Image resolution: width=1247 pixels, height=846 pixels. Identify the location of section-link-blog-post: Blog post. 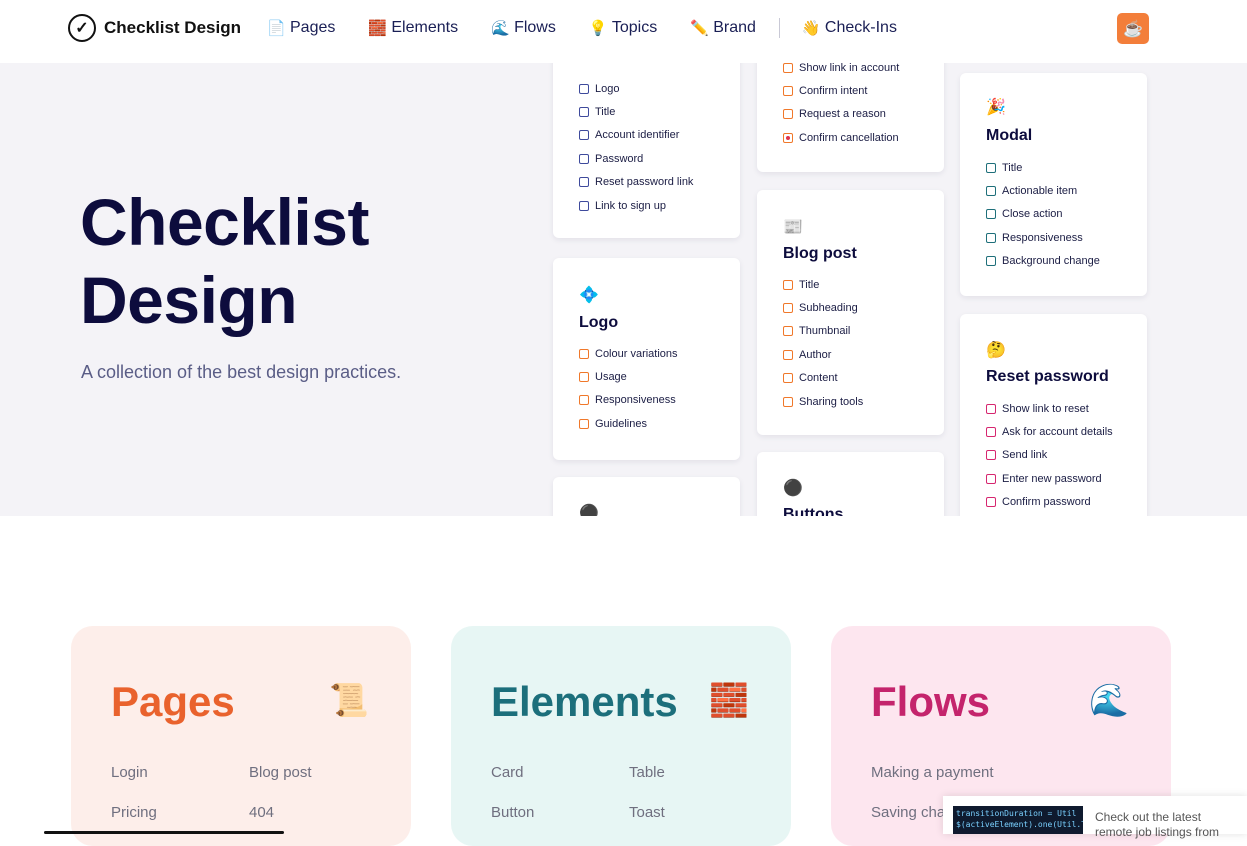
(280, 772).